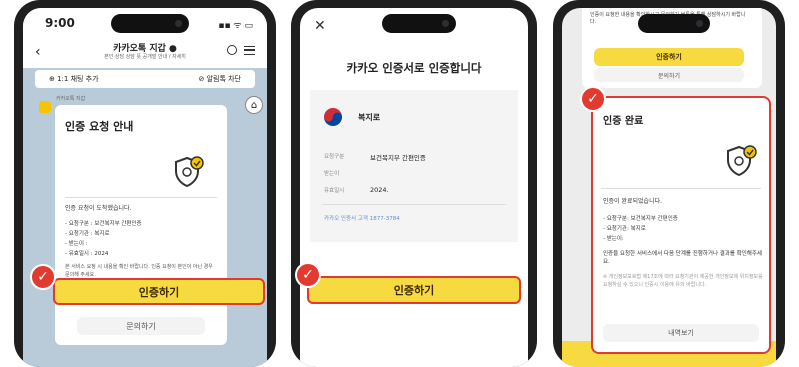 The height and width of the screenshot is (367, 799). I want to click on close-icon: ✕, so click(320, 26).